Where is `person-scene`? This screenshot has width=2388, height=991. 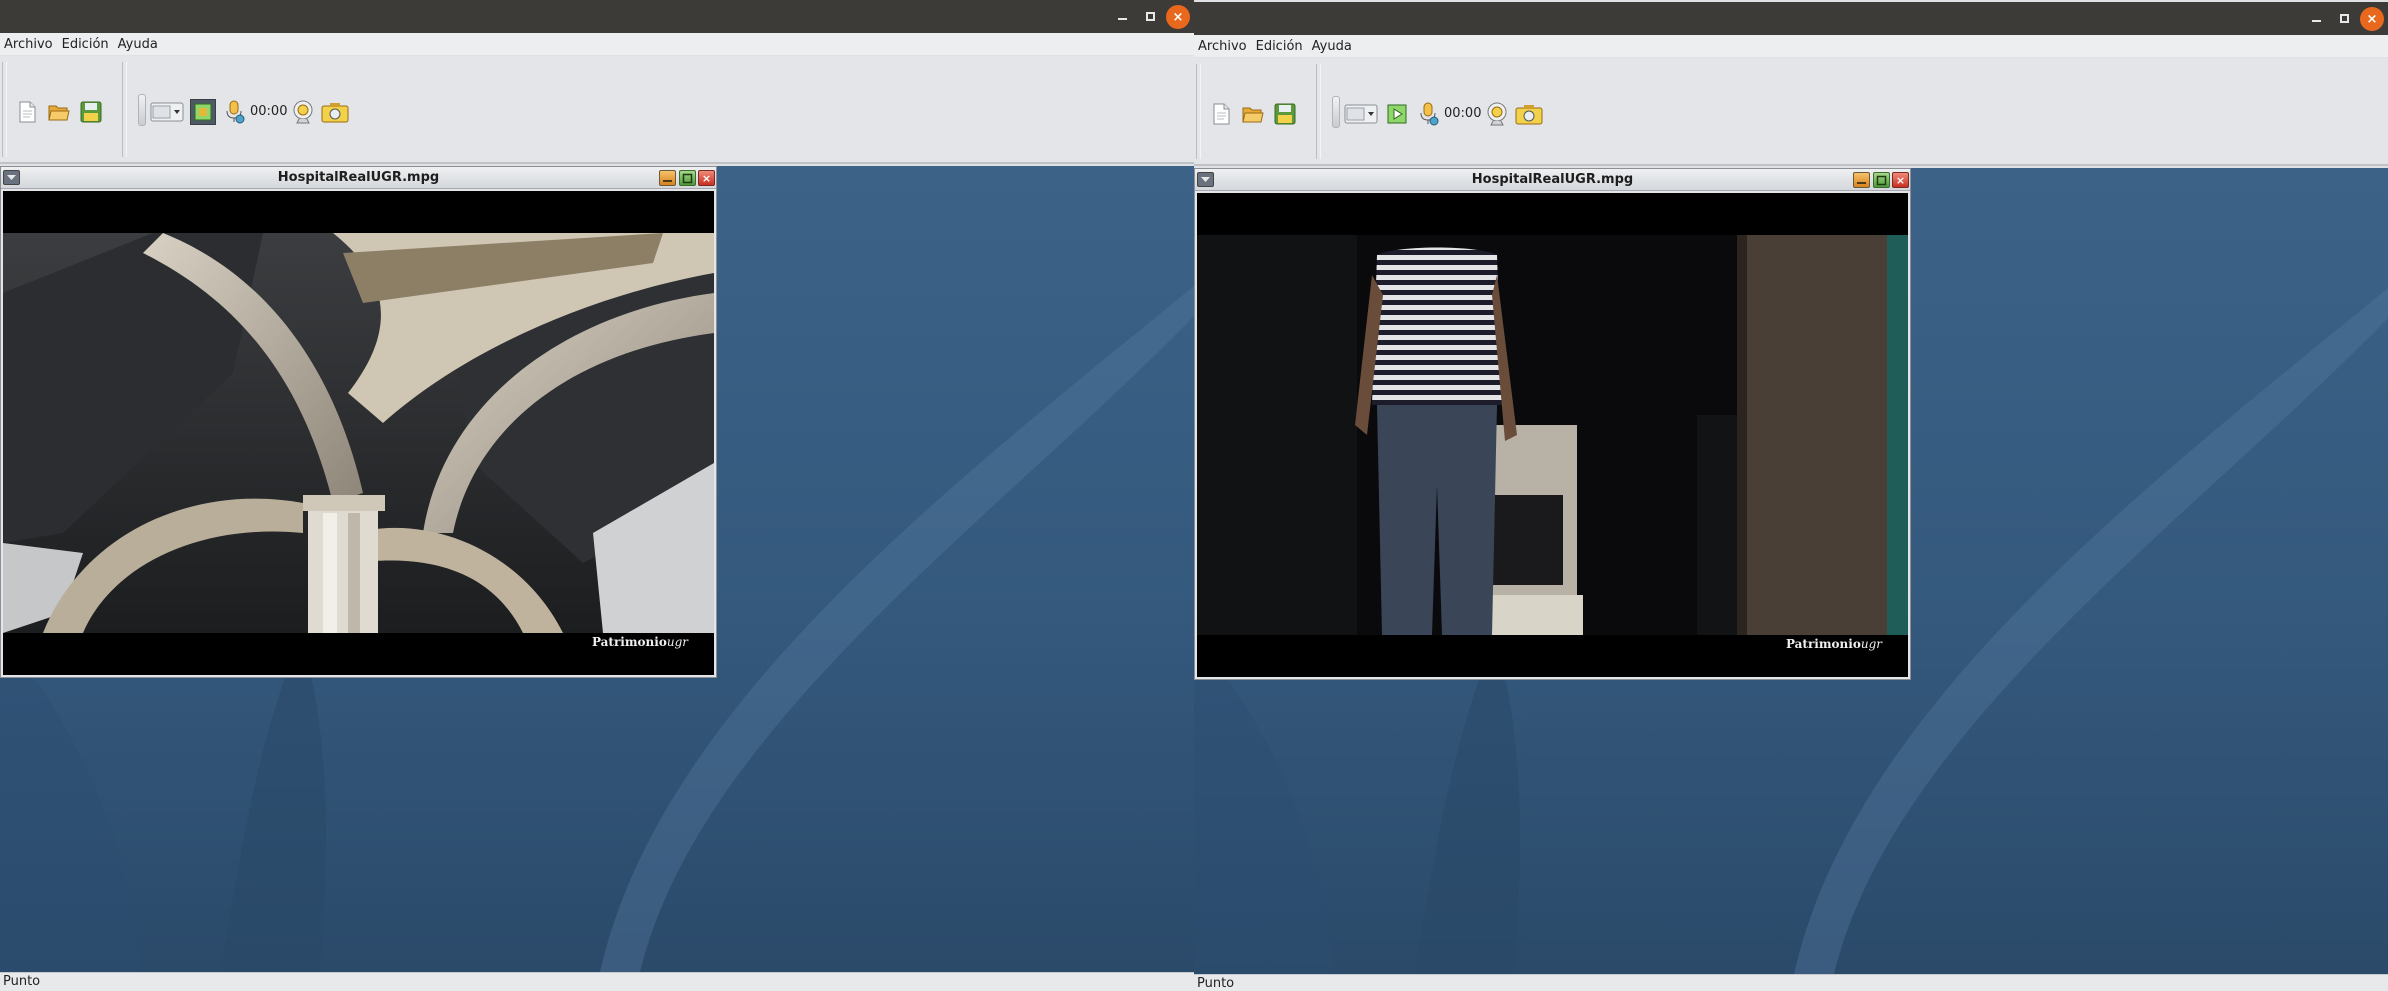 person-scene is located at coordinates (1552, 435).